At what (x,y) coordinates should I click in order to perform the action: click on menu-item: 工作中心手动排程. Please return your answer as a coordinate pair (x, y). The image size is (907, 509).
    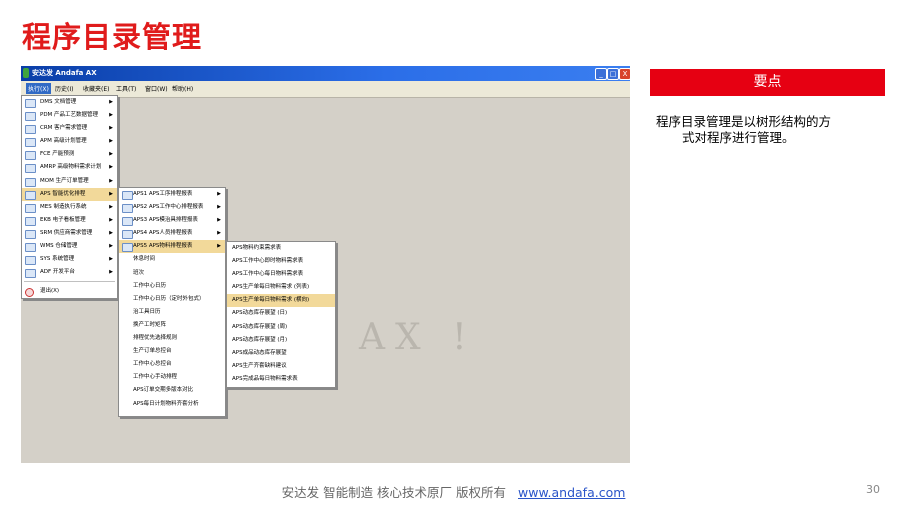
    Looking at the image, I should click on (172, 377).